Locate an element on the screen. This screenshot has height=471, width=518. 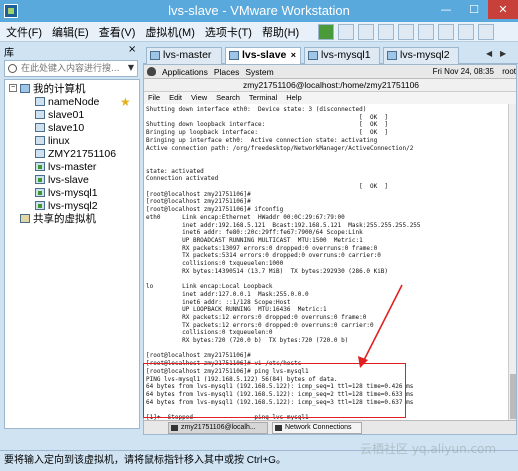
tree-item-vm: nameNode is located at coordinates (67, 101).